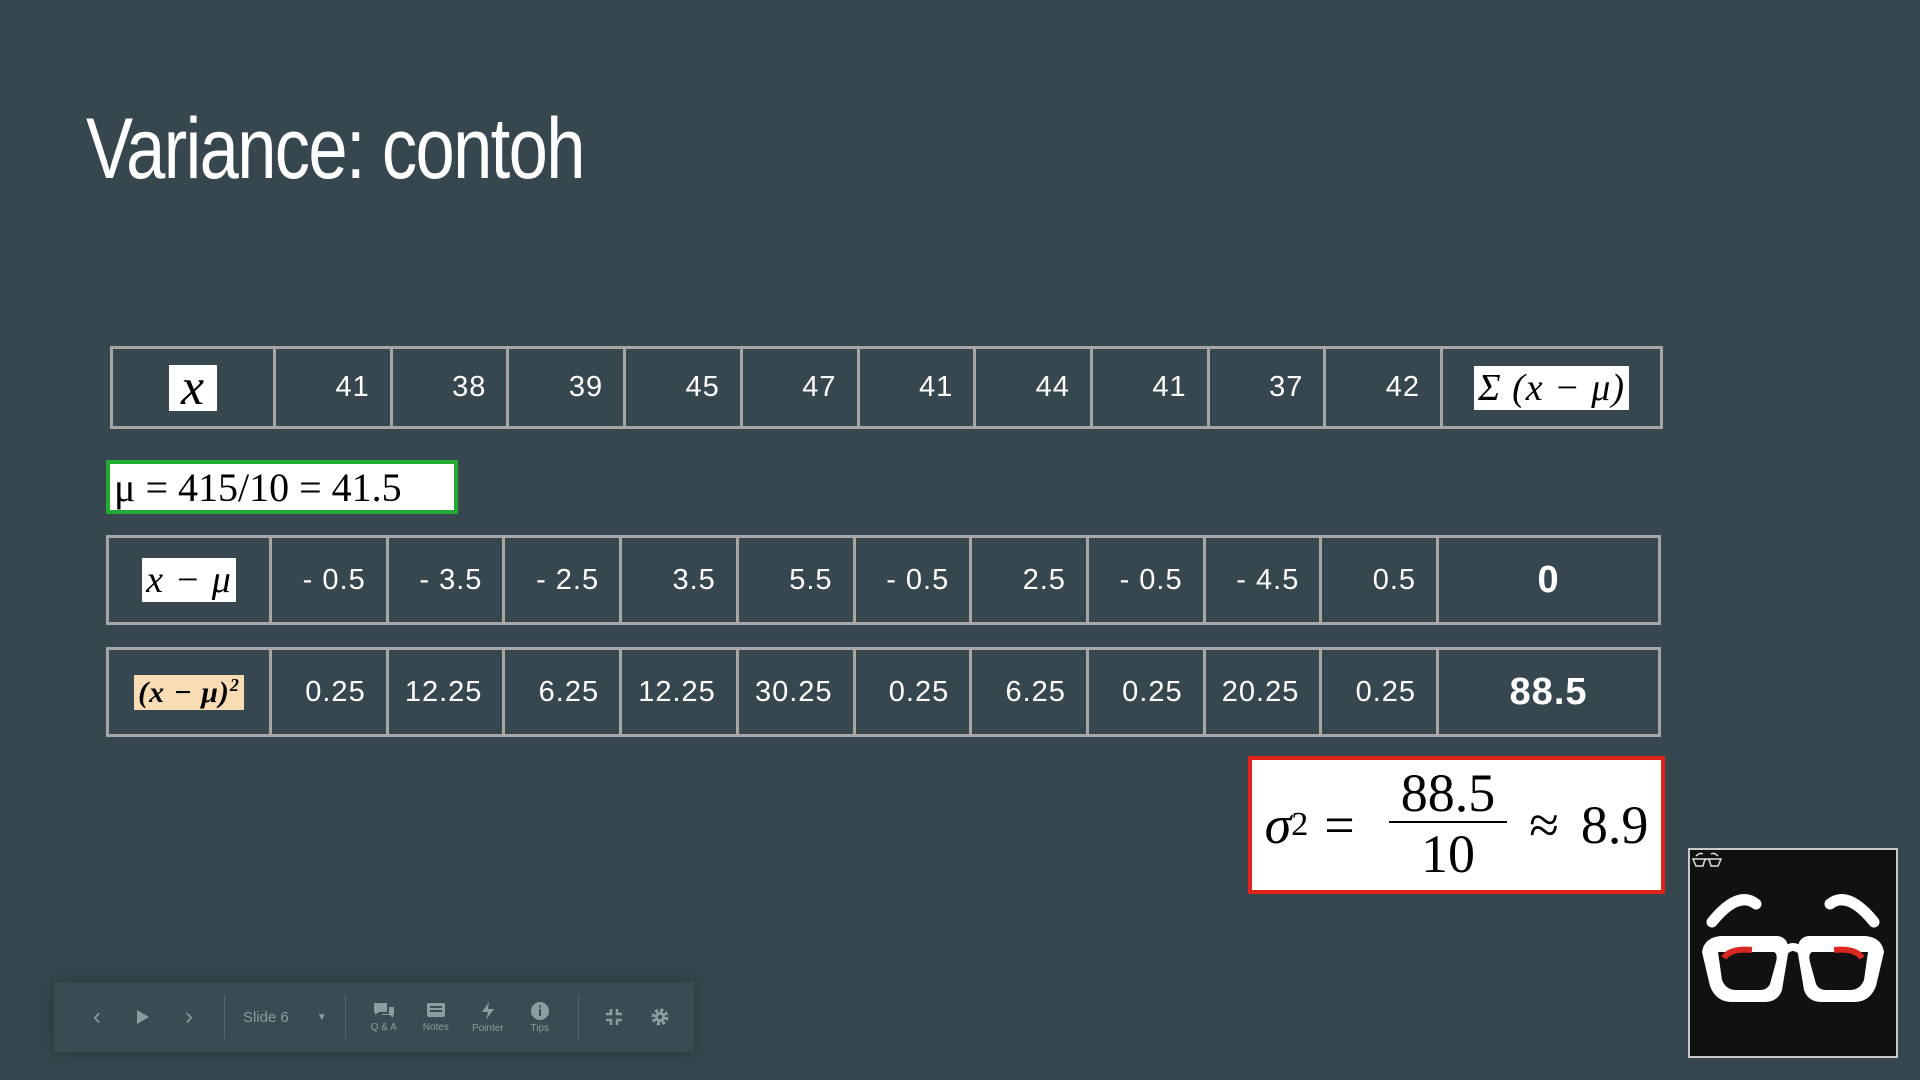 This screenshot has height=1080, width=1920. What do you see at coordinates (1027, 580) in the screenshot?
I see `deviation-value-cell: 2.5` at bounding box center [1027, 580].